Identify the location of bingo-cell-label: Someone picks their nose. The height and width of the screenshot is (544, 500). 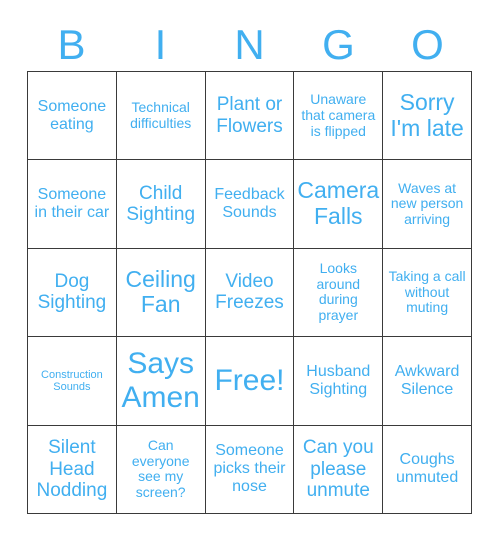
(249, 469).